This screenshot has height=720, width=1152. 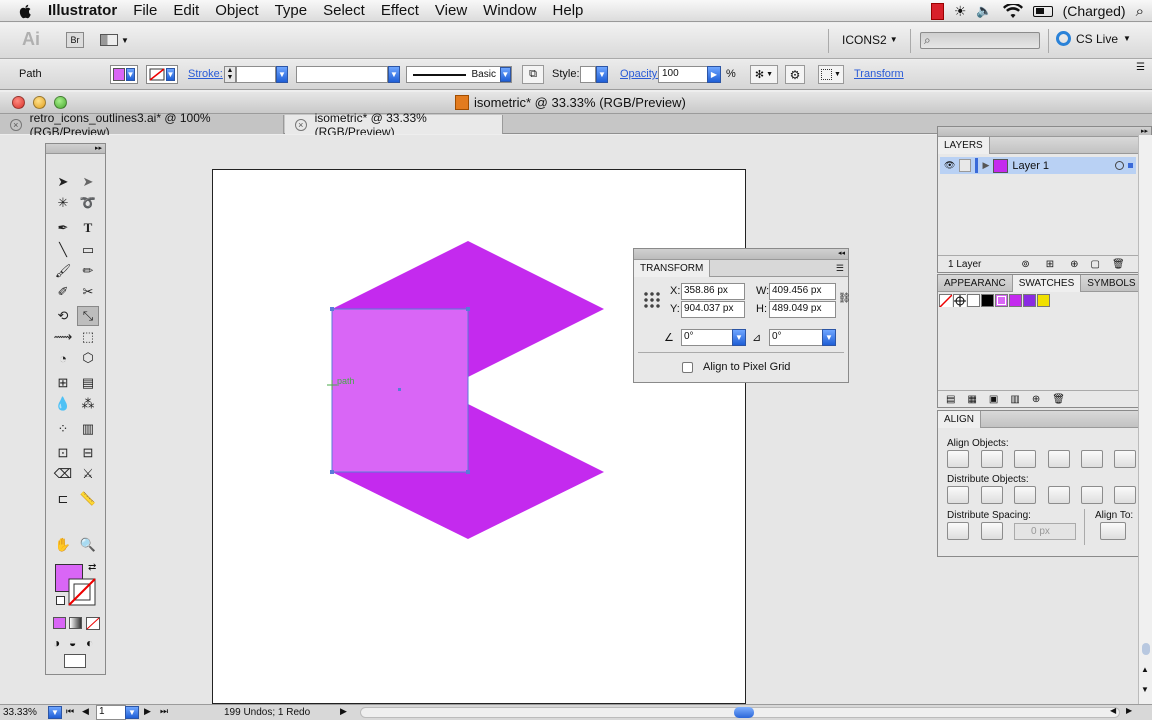 What do you see at coordinates (63, 383) in the screenshot?
I see `mesh-tool: ⊞` at bounding box center [63, 383].